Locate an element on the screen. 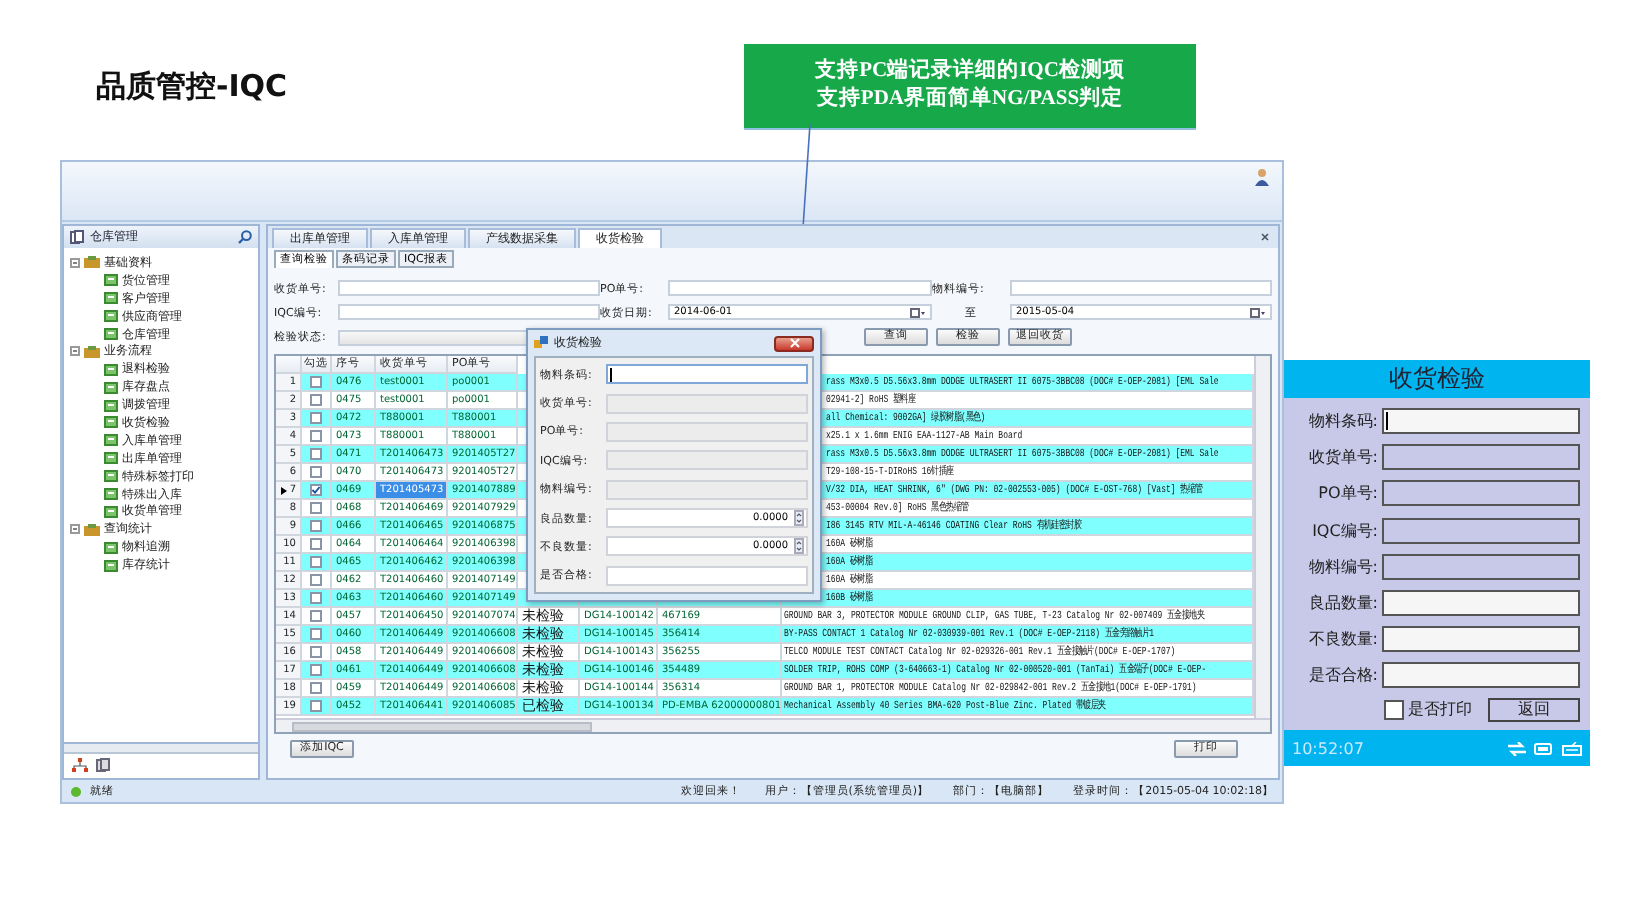 This screenshot has width=1640, height=922. print-checkbox: 是否打印 is located at coordinates (1428, 709).